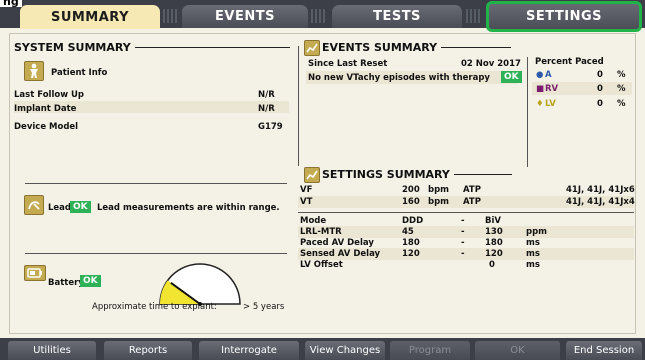  Describe the element at coordinates (472, 190) in the screenshot. I see `zone-vf-therapy: ATP` at that location.